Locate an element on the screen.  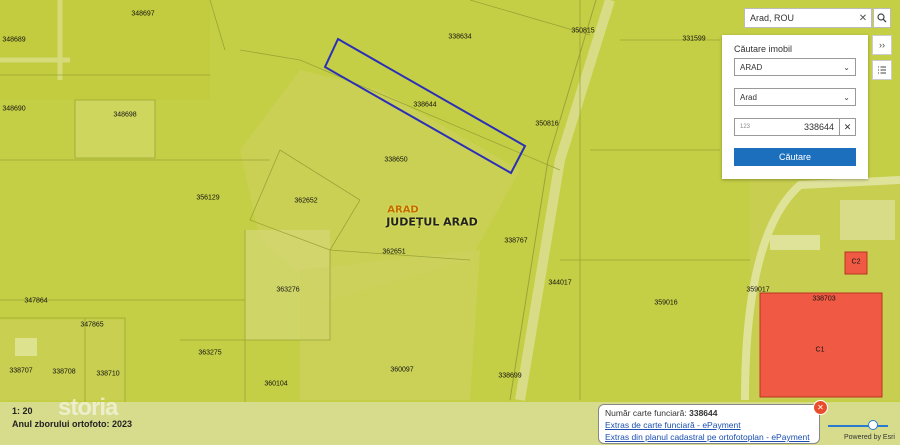
scale-text: 1: 20 is located at coordinates (22, 411).